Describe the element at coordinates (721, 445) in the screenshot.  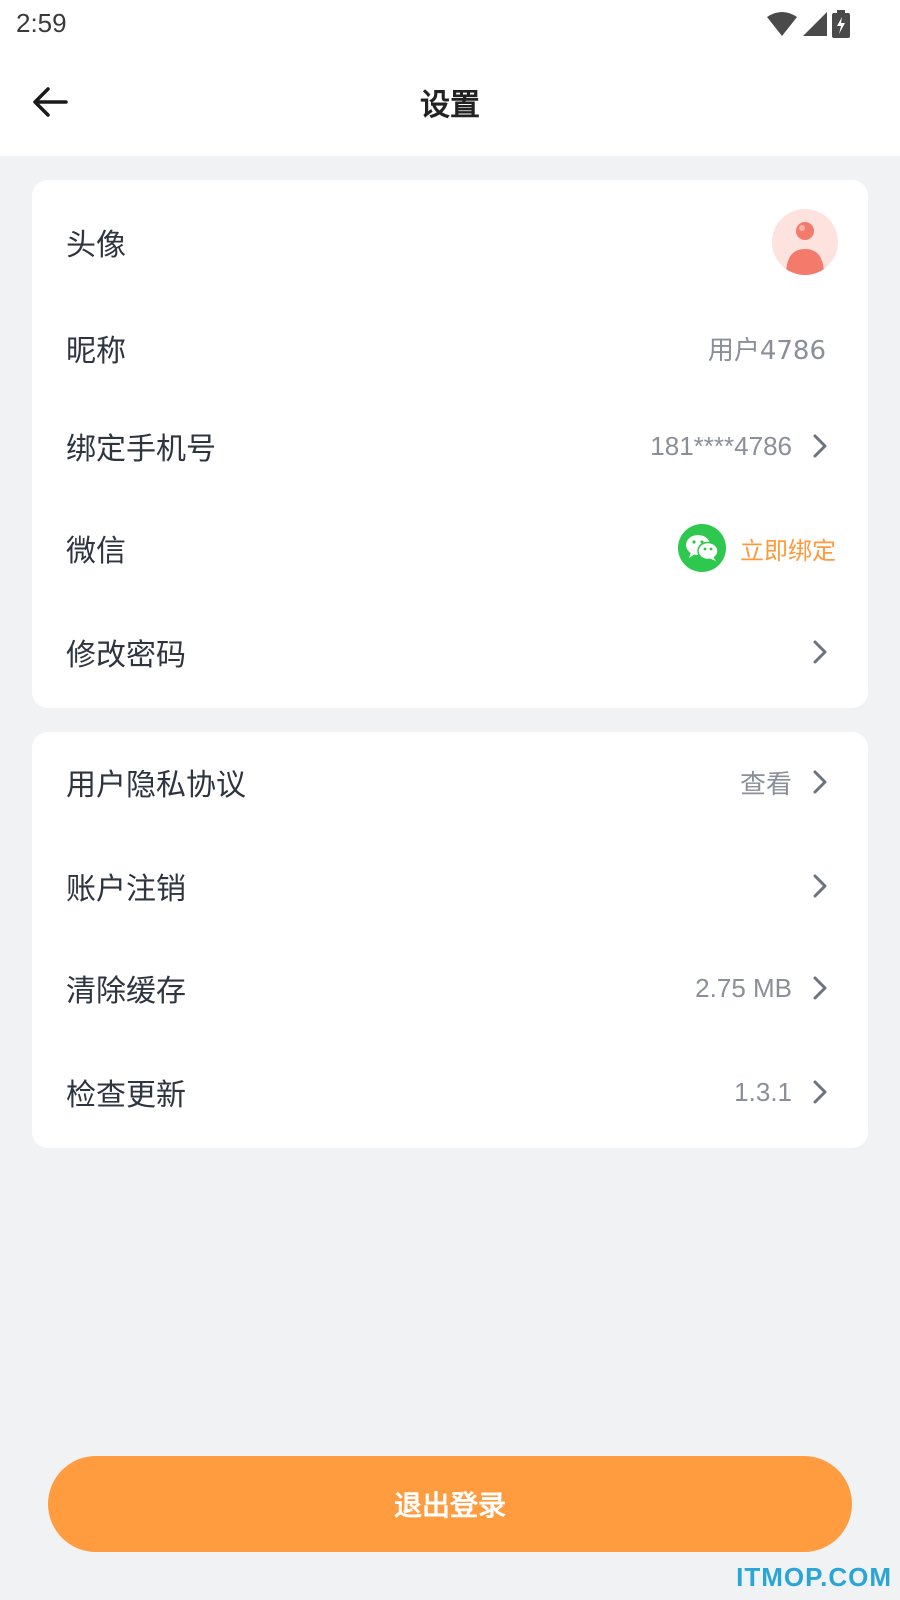
I see `phone-value: 181****4786` at that location.